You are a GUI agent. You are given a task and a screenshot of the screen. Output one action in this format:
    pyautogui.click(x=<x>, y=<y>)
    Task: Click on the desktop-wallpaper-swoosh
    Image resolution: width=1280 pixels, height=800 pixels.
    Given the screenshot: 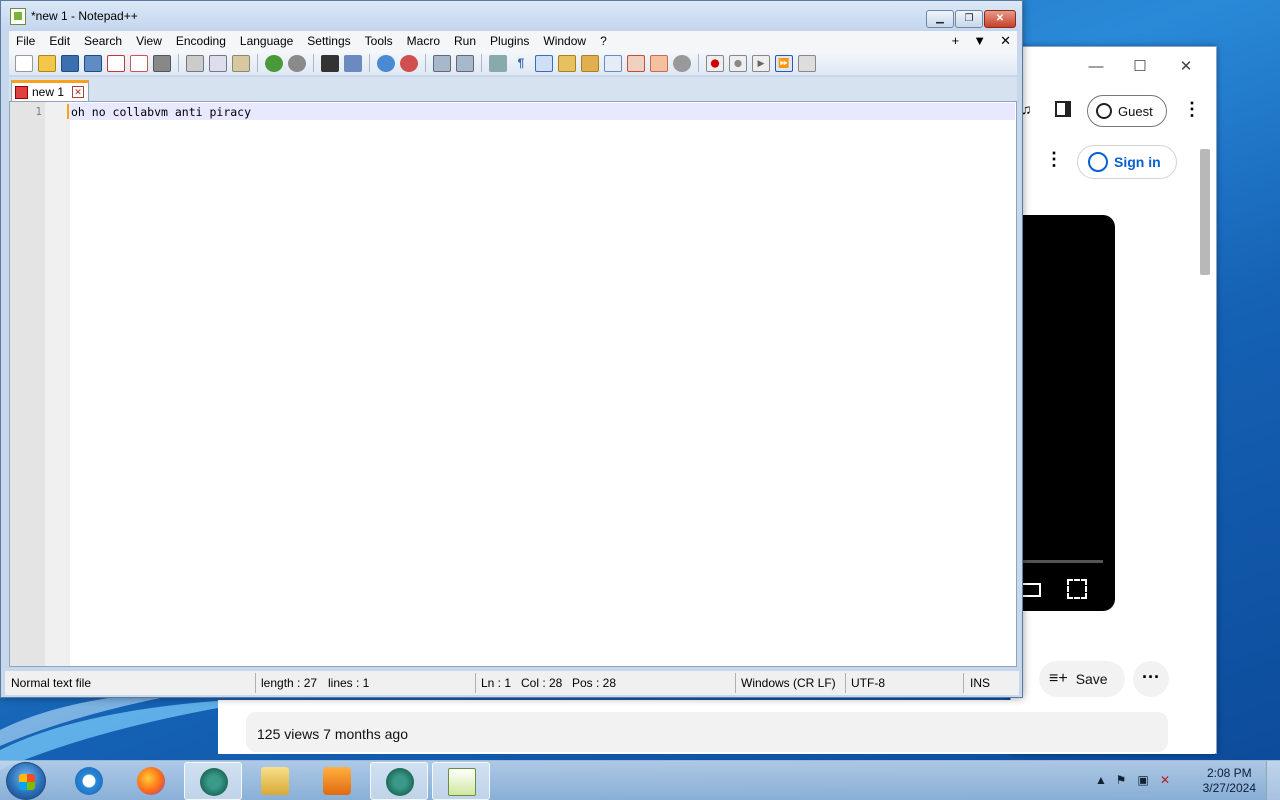 What is the action you would take?
    pyautogui.click(x=120, y=731)
    